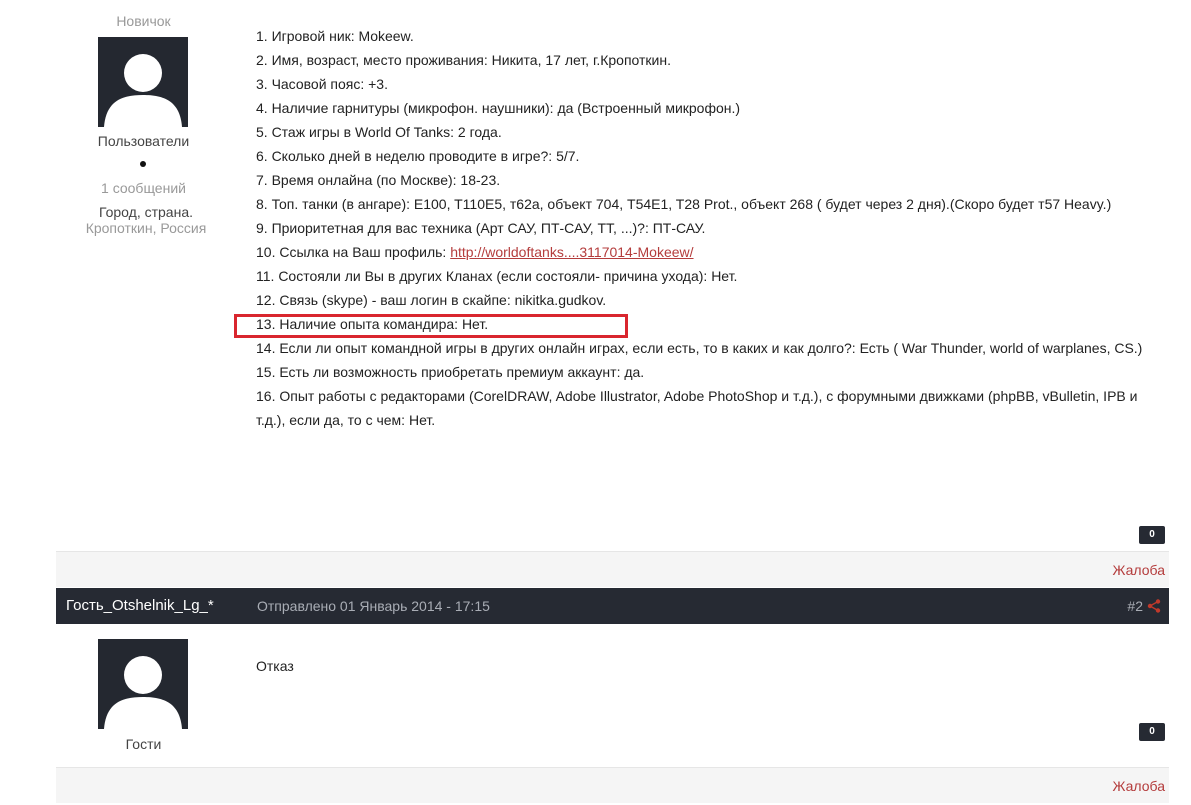  What do you see at coordinates (143, 188) in the screenshot?
I see `author-post-count: 1 сообщений` at bounding box center [143, 188].